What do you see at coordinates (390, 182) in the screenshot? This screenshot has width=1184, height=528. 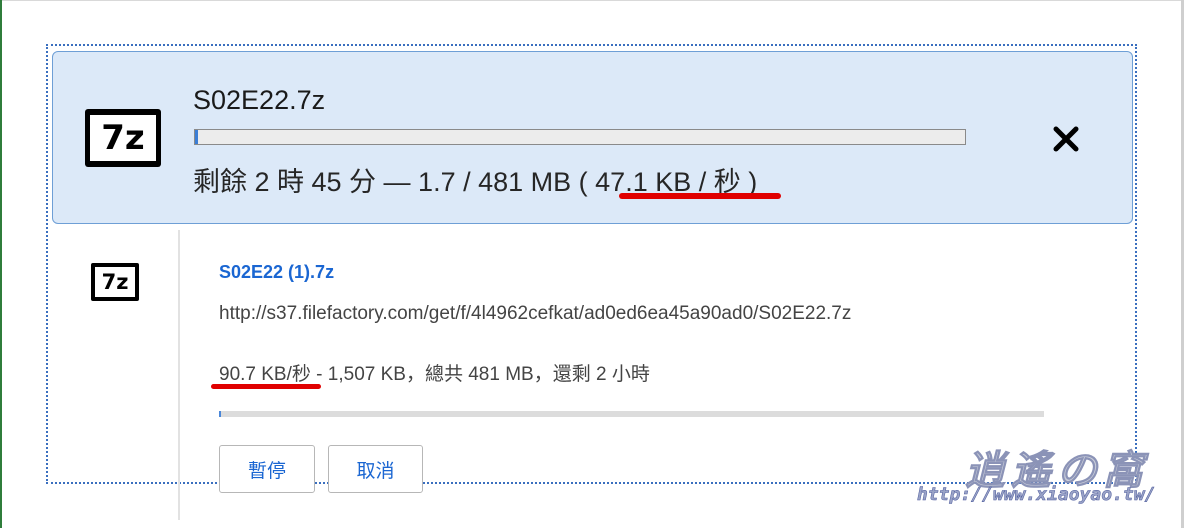 I see `status-prefix: 剩餘 2 時 45 分 — 1.7 / 481 MB (` at bounding box center [390, 182].